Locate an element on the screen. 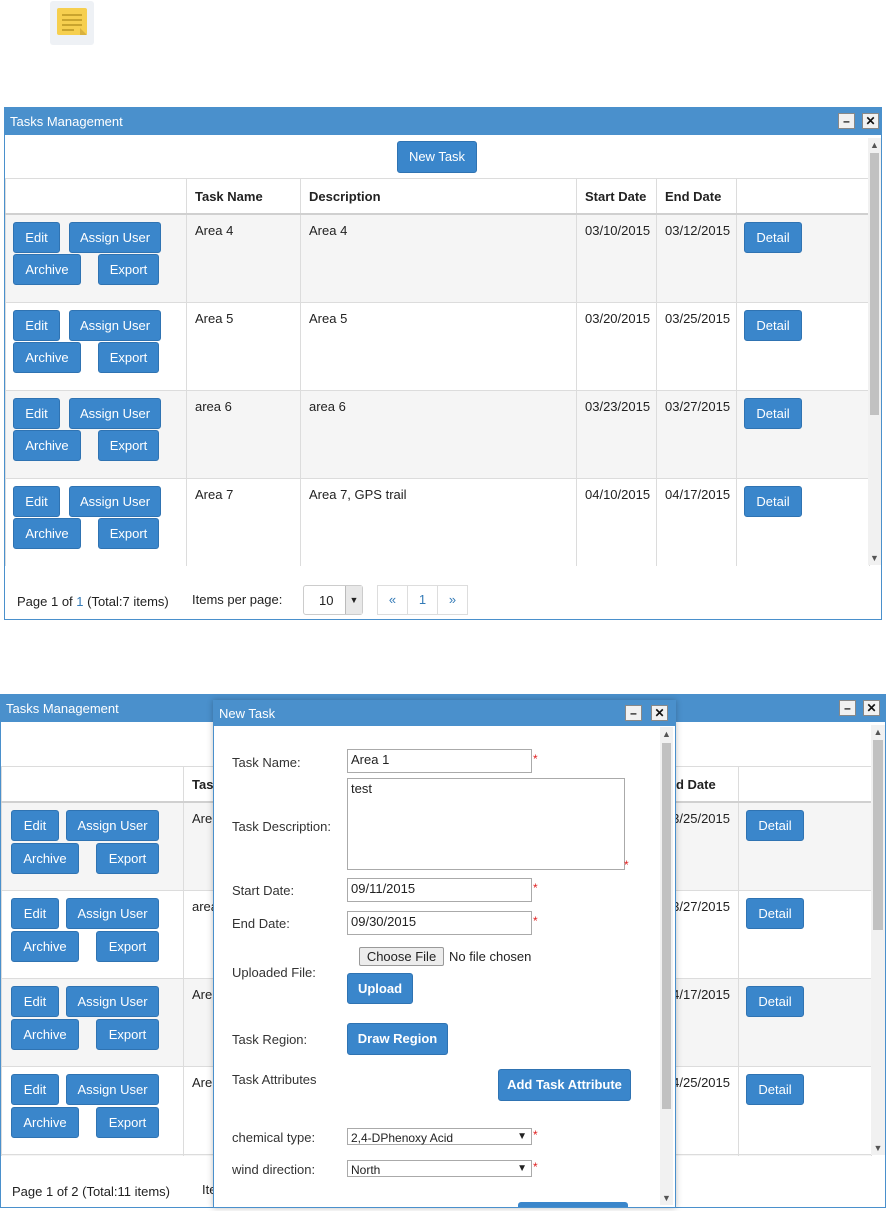  wind-direction-select: North ▼ is located at coordinates (439, 1168).